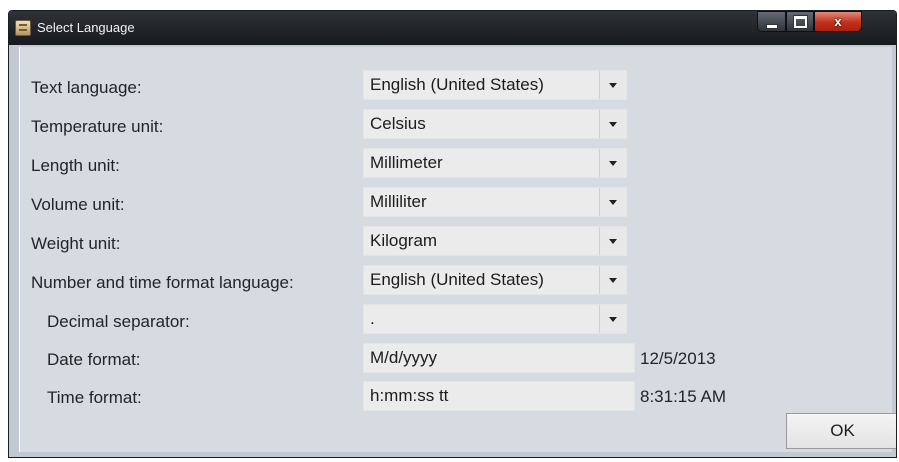 This screenshot has width=899, height=462. What do you see at coordinates (118, 321) in the screenshot?
I see `label-decimal-separator: Decimal separator:` at bounding box center [118, 321].